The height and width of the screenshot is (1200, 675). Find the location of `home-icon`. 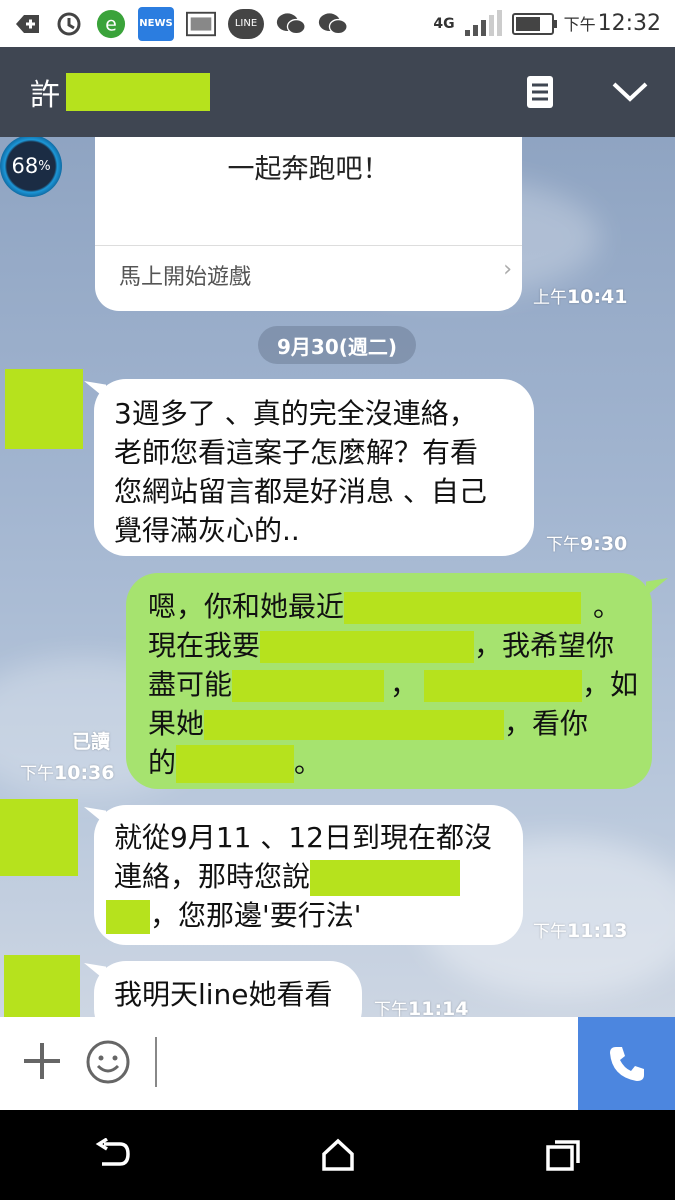

home-icon is located at coordinates (338, 1155).